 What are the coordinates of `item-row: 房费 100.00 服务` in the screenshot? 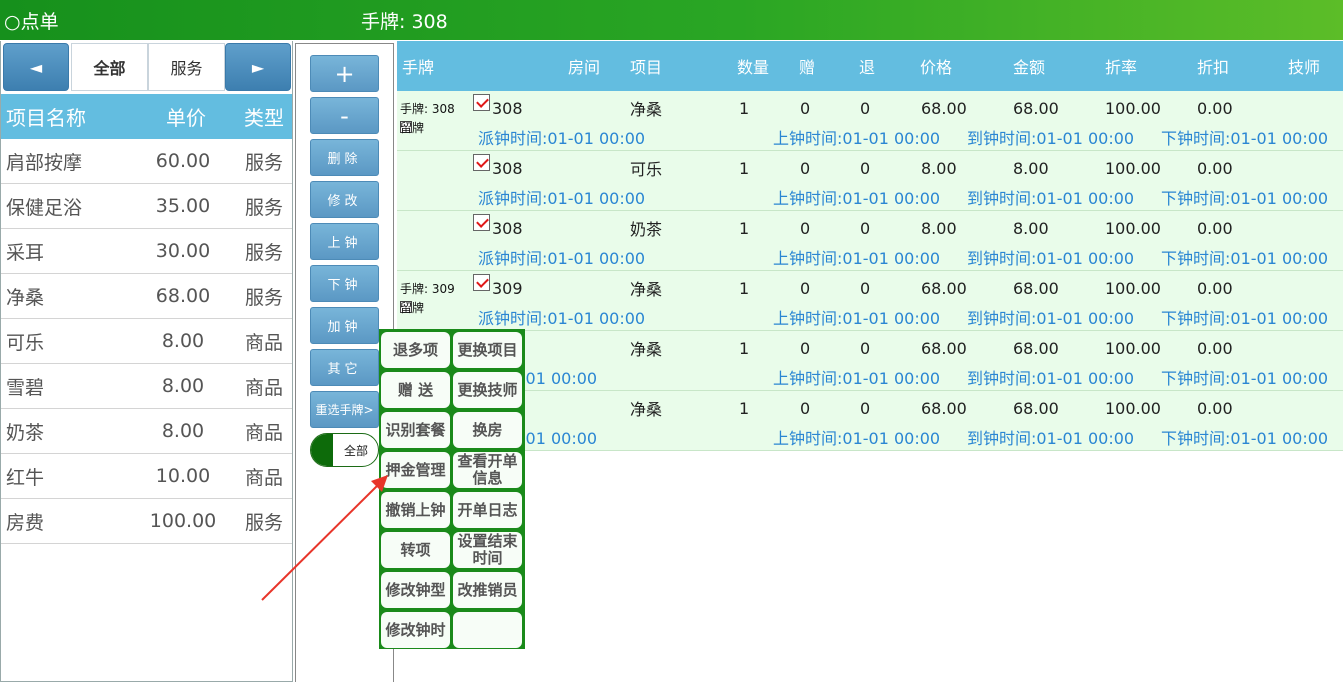 It's located at (146, 521).